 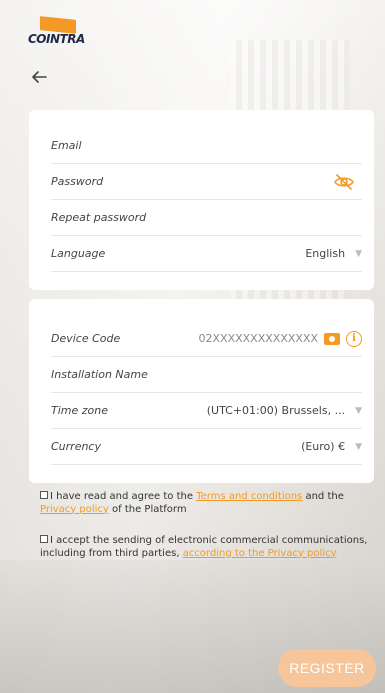 I want to click on terms-link: Terms and conditions, so click(x=249, y=496).